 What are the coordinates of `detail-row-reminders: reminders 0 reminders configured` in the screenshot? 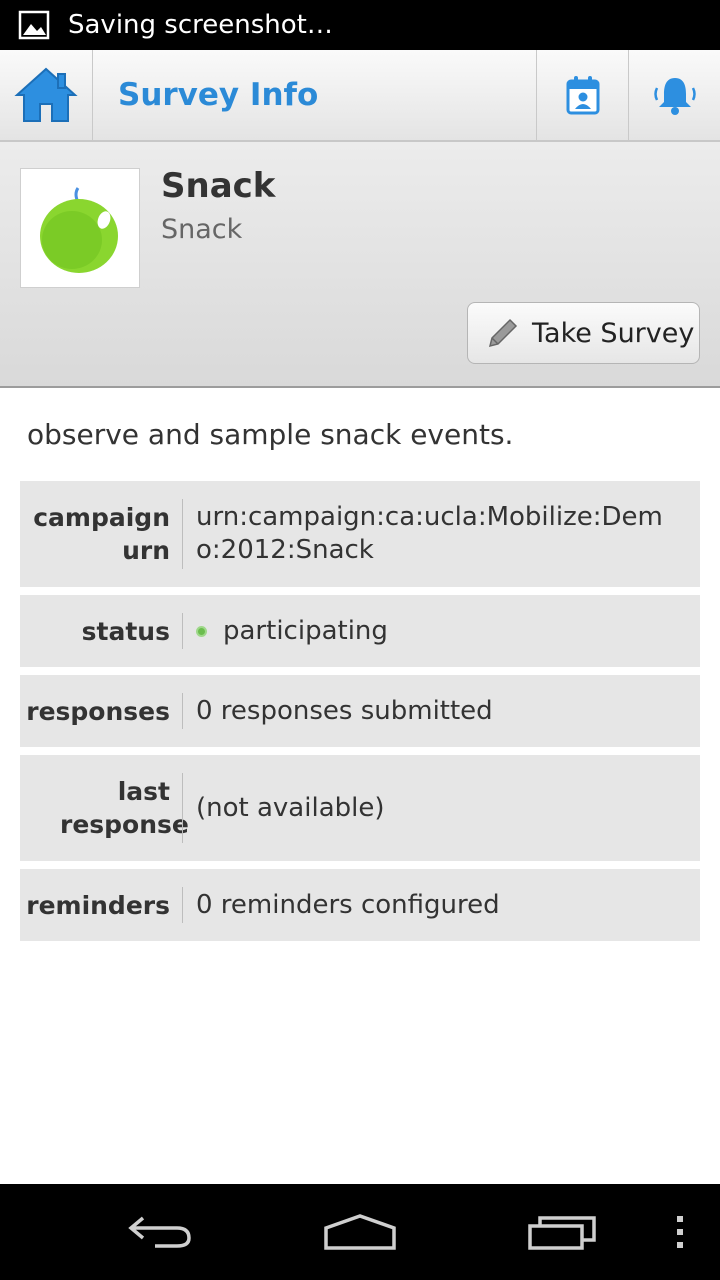 It's located at (360, 905).